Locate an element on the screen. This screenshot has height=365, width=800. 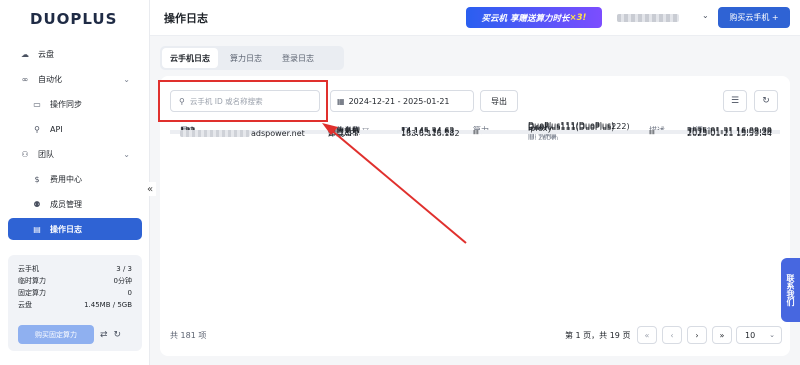
swap-icon: ⇄ is located at coordinates (104, 335).